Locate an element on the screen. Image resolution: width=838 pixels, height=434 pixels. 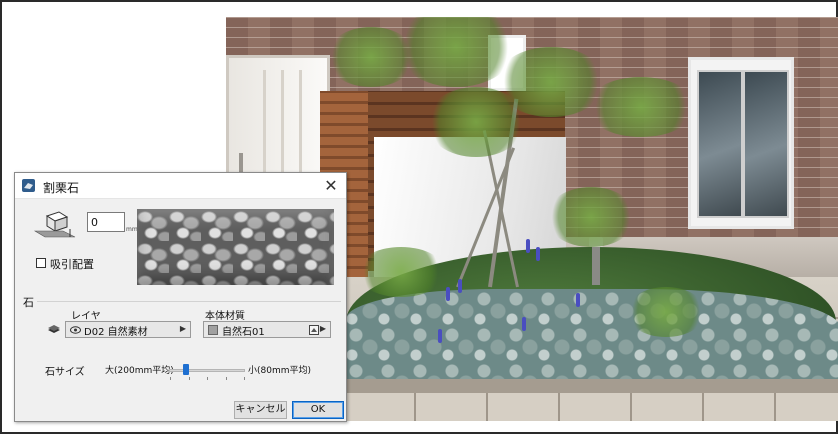
stone-tool-icon is located at coordinates (28, 185).